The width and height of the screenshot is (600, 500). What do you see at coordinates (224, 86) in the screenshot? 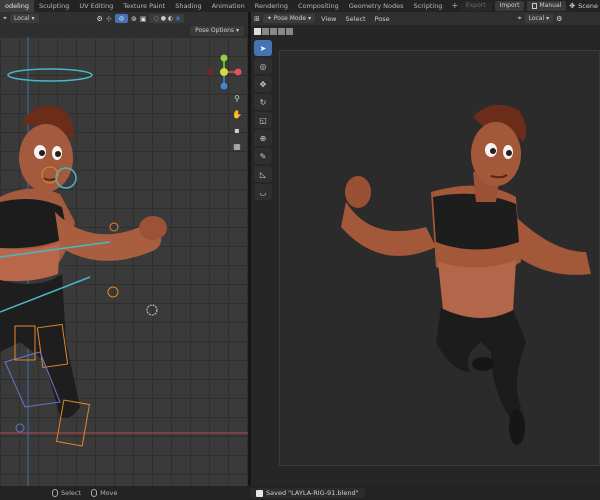
I see `gizmo-z-handle` at bounding box center [224, 86].